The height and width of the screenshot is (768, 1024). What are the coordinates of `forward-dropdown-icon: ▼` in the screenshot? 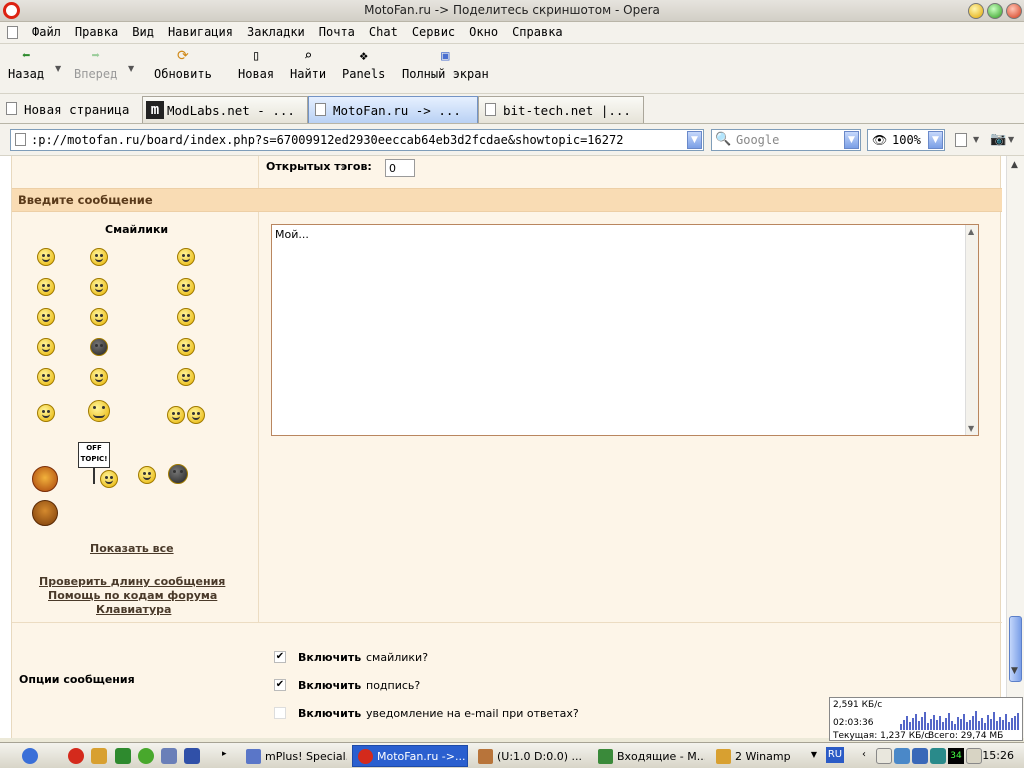 It's located at (131, 68).